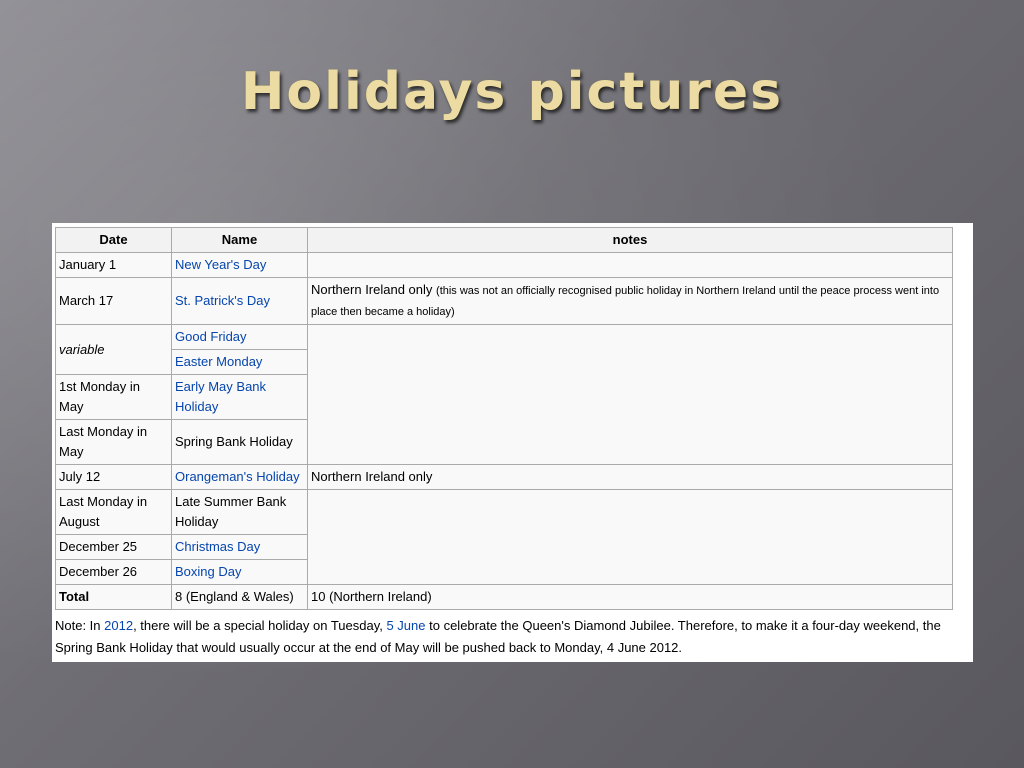 Image resolution: width=1024 pixels, height=768 pixels. What do you see at coordinates (218, 361) in the screenshot?
I see `holiday-link: Easter Monday` at bounding box center [218, 361].